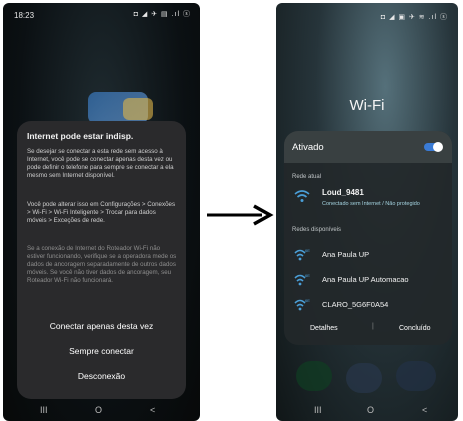  I want to click on network-item: 6E Ana Paula UP Automacao, so click(368, 280).